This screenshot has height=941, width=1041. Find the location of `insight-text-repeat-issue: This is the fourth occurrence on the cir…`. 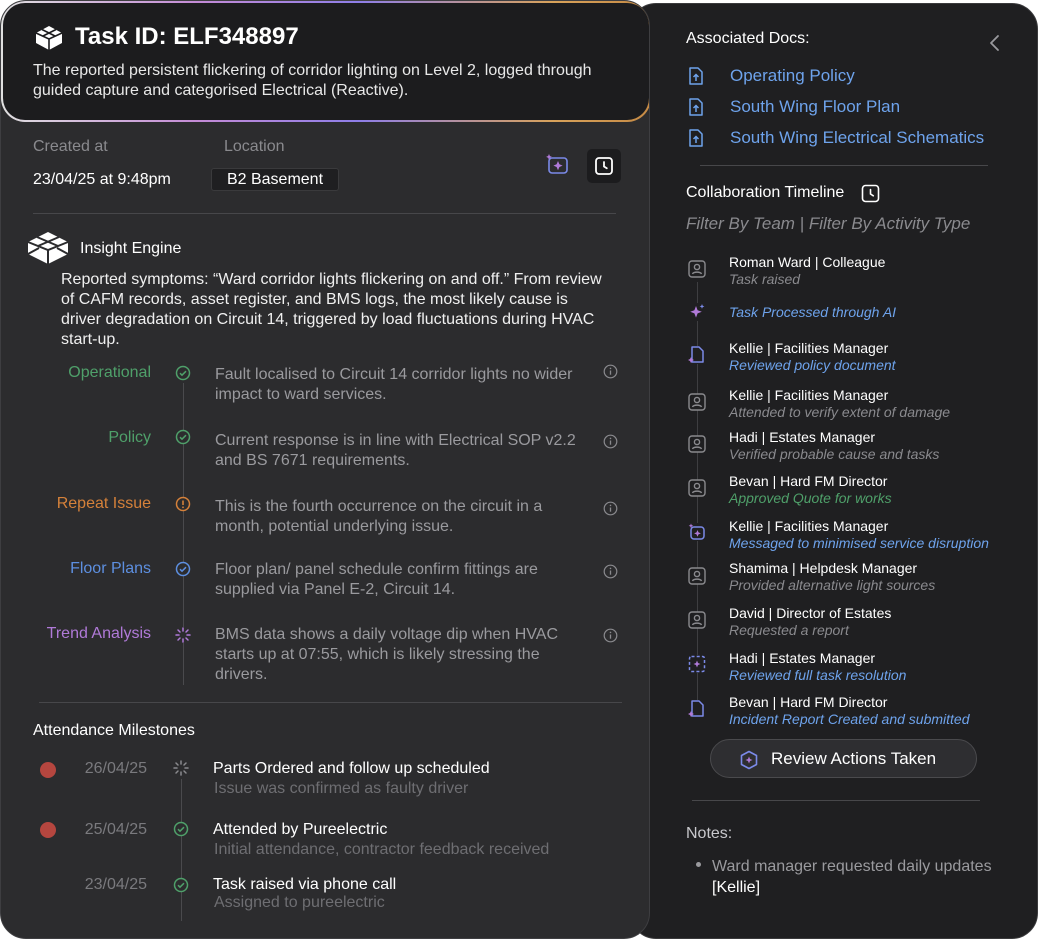

insight-text-repeat-issue: This is the fourth occurrence on the cir… is located at coordinates (379, 516).